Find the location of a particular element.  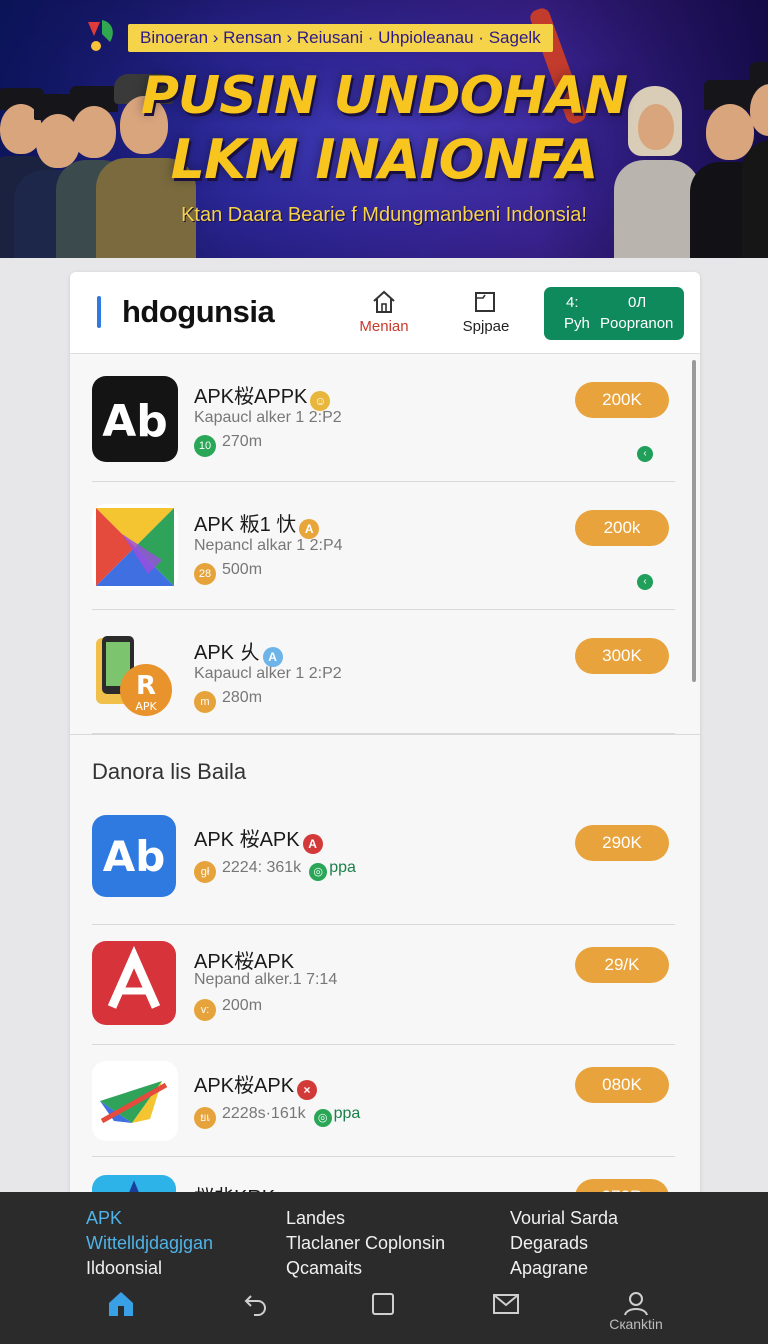

svg-text: APK is located at coordinates (146, 706).